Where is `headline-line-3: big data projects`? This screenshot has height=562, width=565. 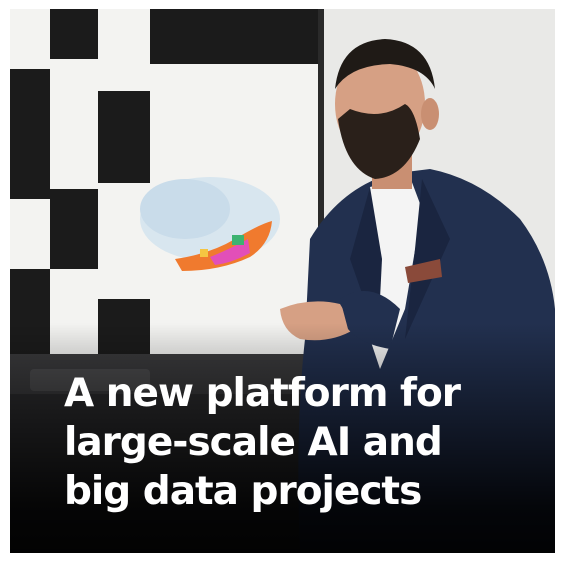 headline-line-3: big data projects is located at coordinates (243, 491).